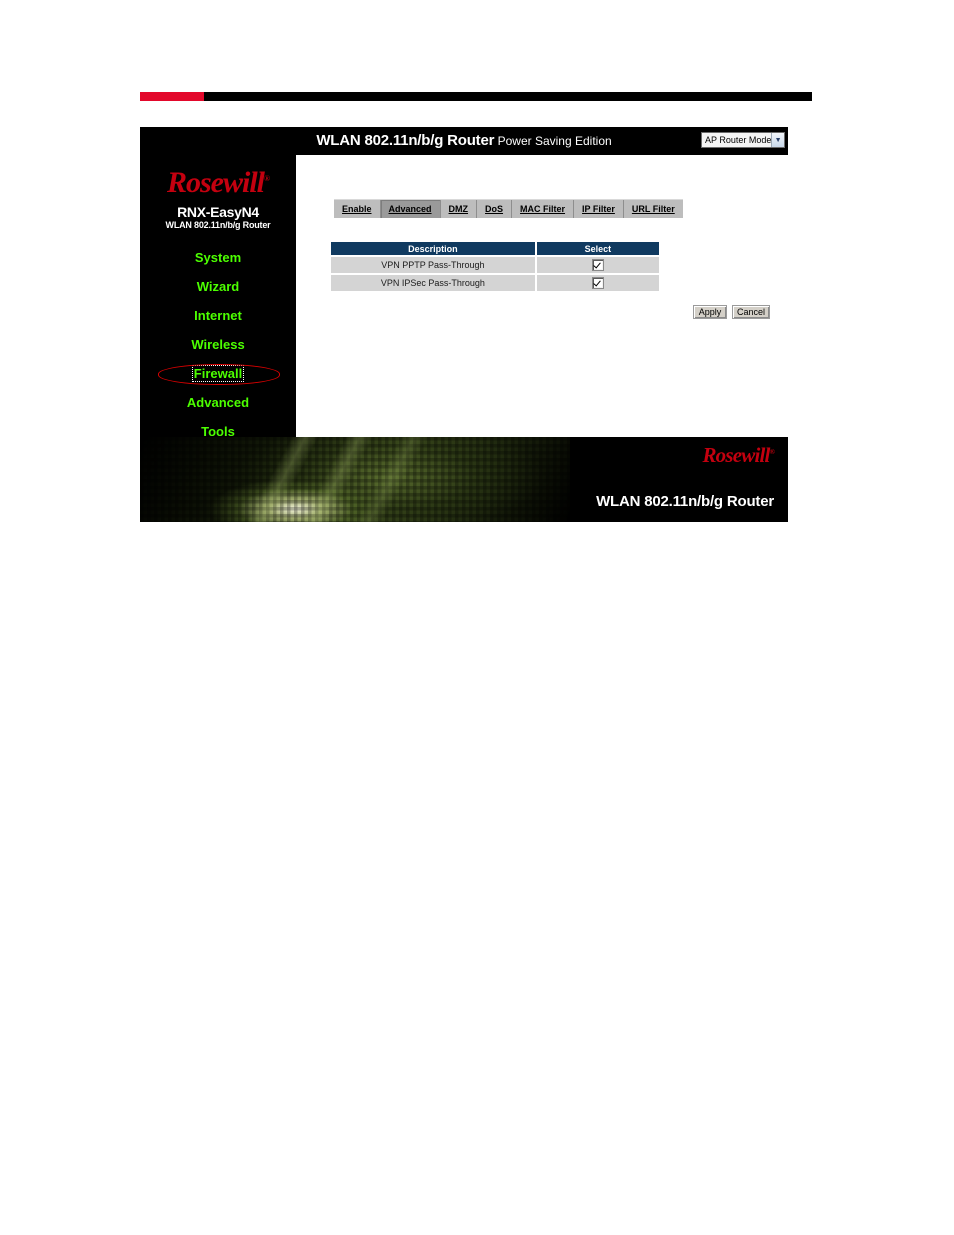 This screenshot has width=954, height=1235. I want to click on sidebar-item-label: Tools, so click(218, 430).